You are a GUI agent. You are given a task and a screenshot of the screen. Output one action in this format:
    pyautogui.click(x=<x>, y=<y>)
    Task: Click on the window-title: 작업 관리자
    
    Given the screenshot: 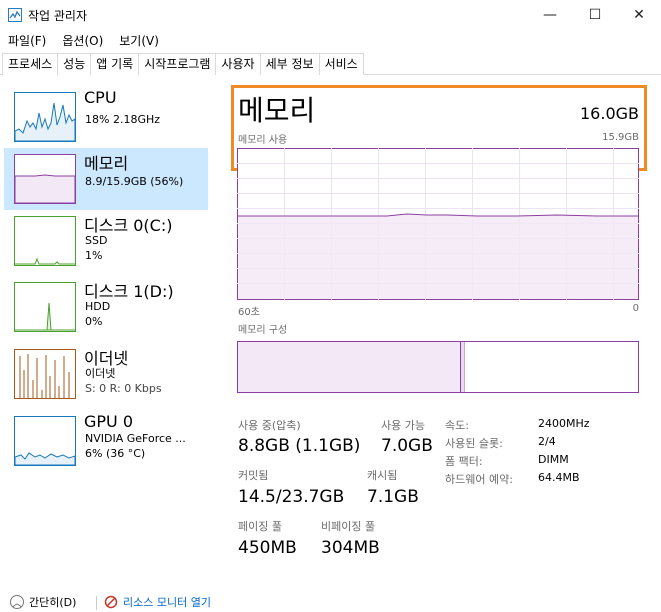 What is the action you would take?
    pyautogui.click(x=58, y=16)
    